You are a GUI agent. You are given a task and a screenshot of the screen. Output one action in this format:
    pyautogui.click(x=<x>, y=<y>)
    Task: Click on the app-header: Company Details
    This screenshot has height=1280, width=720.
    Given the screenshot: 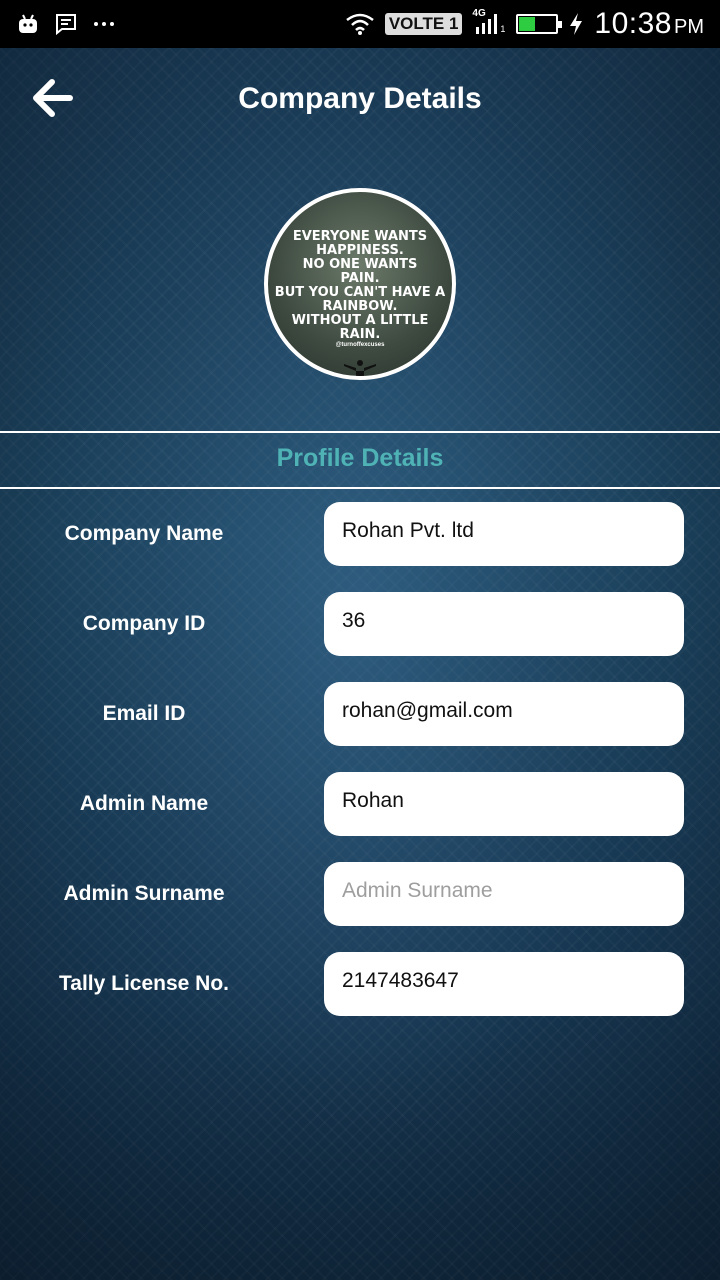 What is the action you would take?
    pyautogui.click(x=360, y=101)
    